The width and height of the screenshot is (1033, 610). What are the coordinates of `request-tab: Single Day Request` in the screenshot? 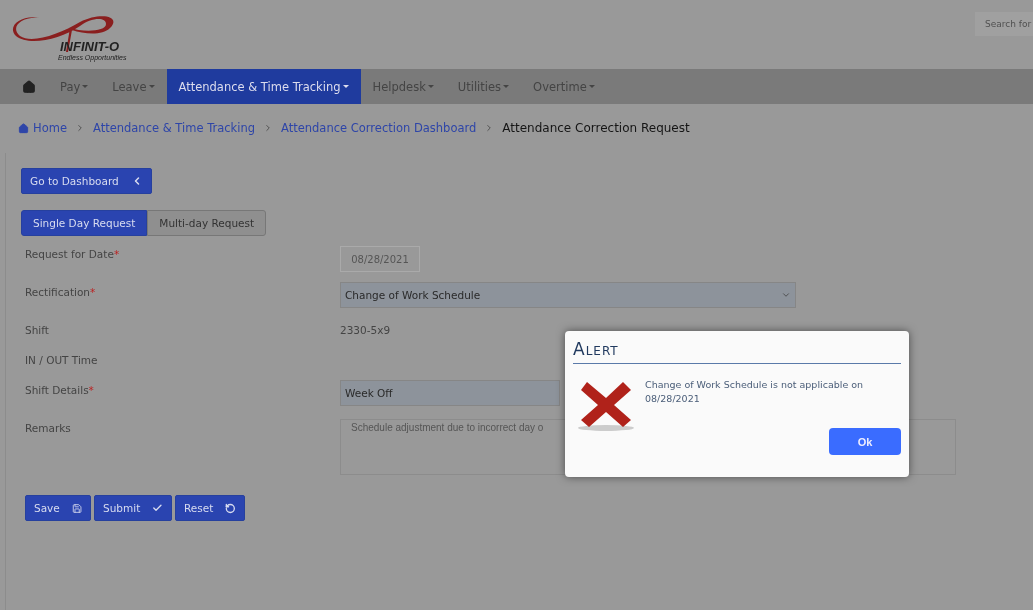 It's located at (84, 223).